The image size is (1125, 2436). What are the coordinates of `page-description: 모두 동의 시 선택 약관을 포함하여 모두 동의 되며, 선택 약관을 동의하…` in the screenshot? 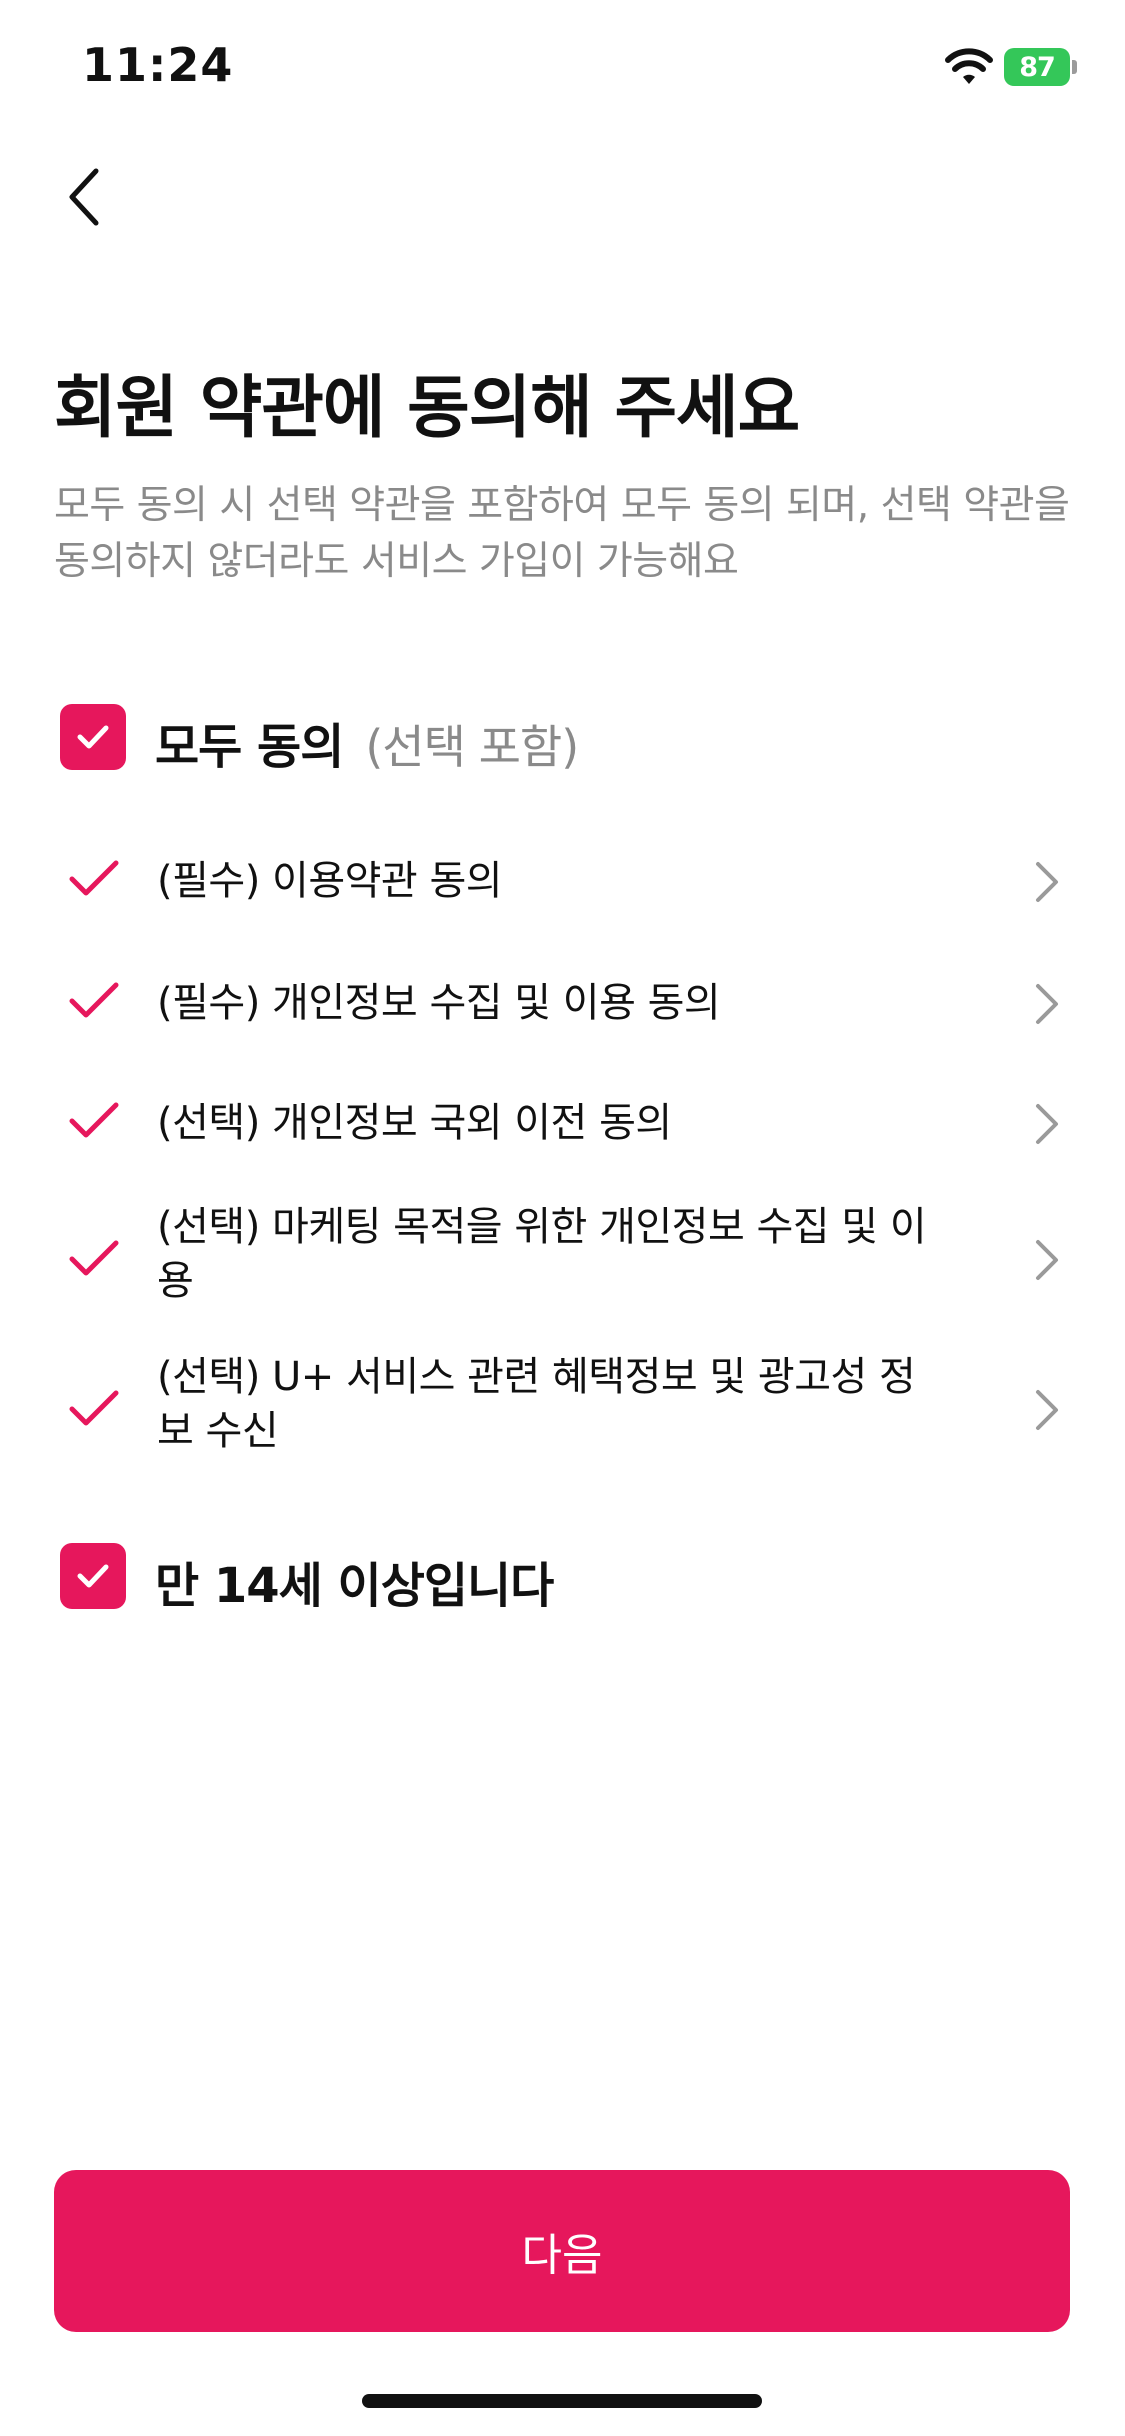 It's located at (562, 533).